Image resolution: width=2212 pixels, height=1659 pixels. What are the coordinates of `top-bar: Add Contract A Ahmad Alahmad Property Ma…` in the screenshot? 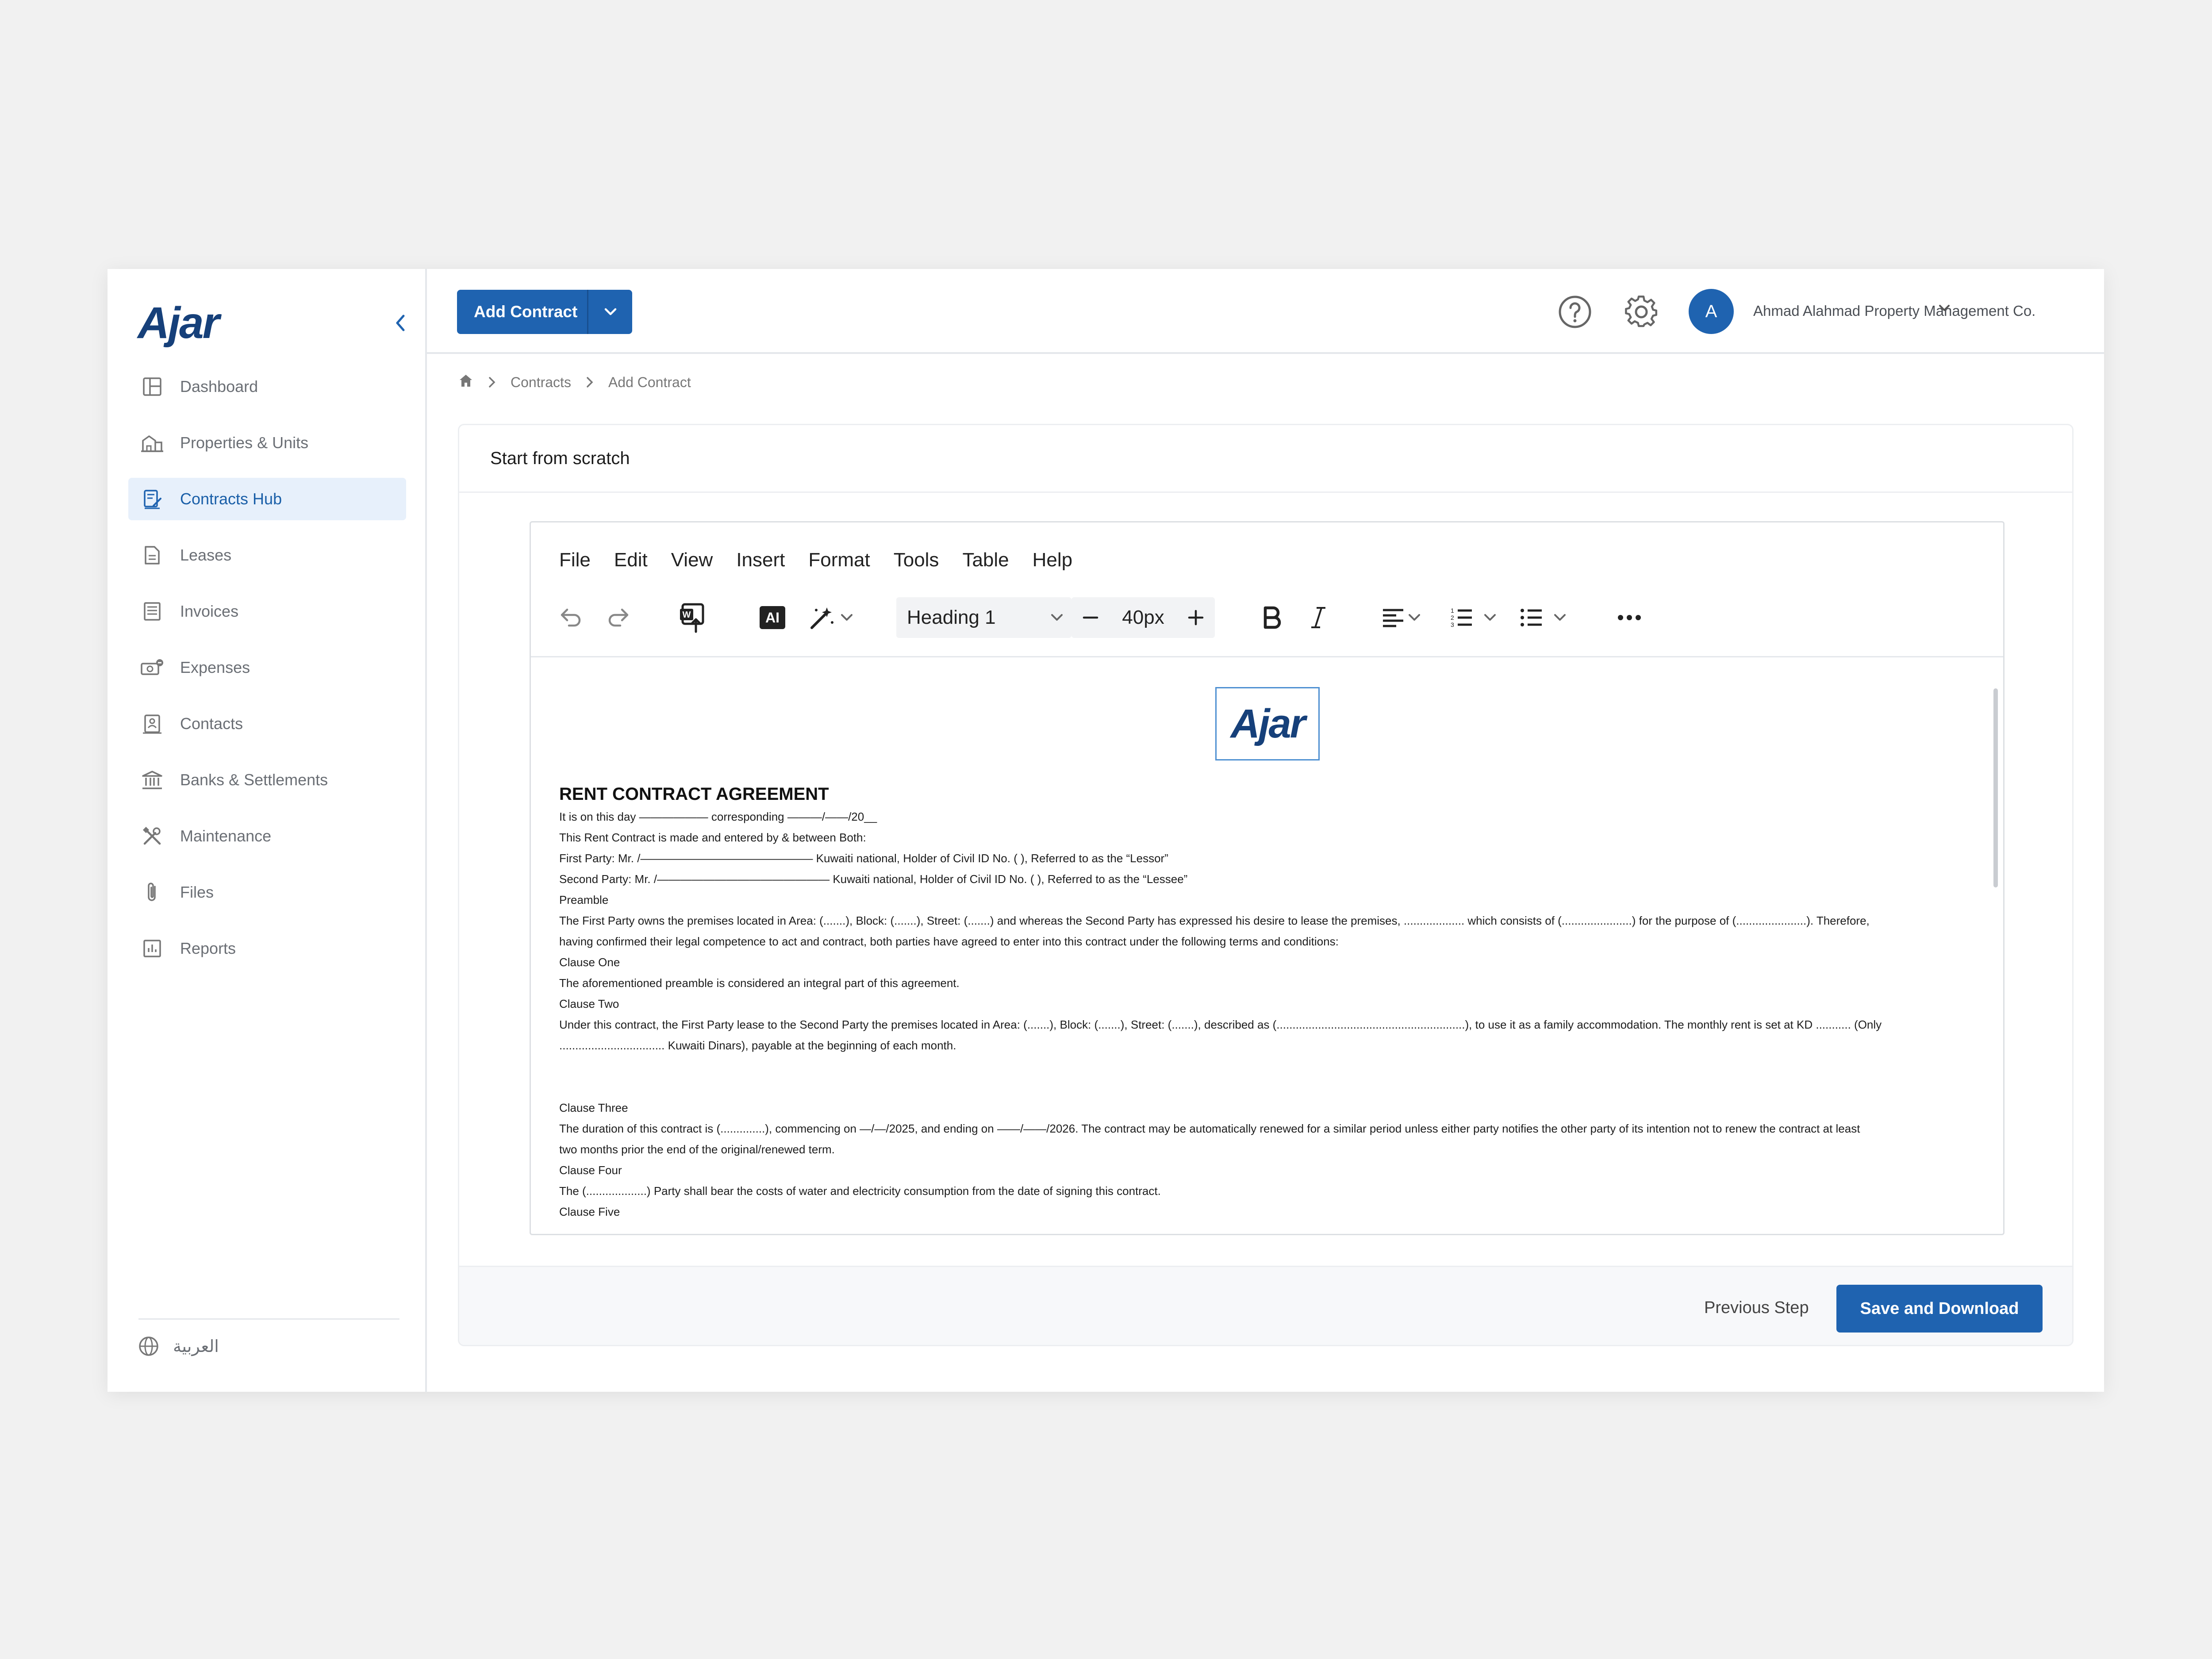 It's located at (1266, 311).